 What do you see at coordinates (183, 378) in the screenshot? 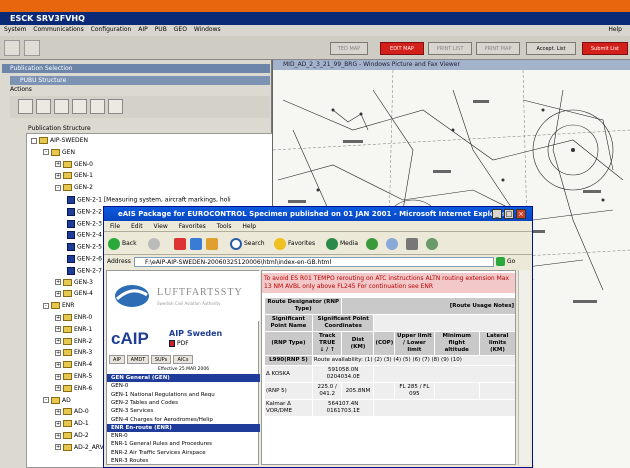
I see `nav-item: GEN General (GEN)` at bounding box center [183, 378].